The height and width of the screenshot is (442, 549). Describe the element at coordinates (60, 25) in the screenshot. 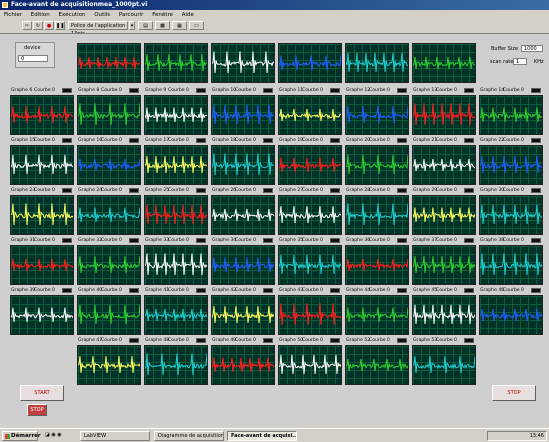

I see `pause-icon: ❚❚` at that location.